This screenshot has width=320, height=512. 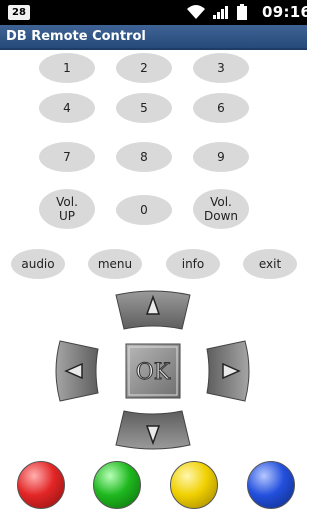 What do you see at coordinates (221, 108) in the screenshot?
I see `key-6: 6` at bounding box center [221, 108].